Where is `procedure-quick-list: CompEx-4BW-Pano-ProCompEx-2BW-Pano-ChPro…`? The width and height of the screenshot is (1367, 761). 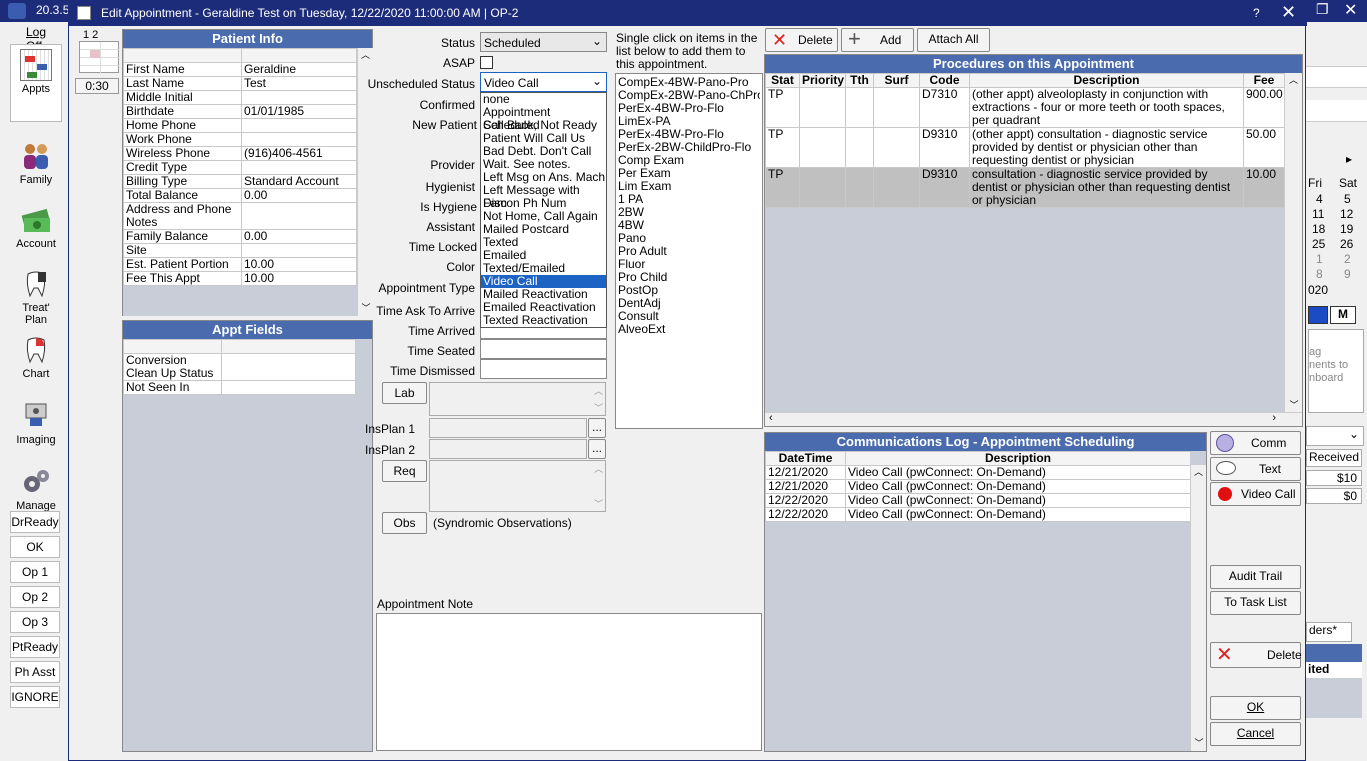
procedure-quick-list: CompEx-4BW-Pano-ProCompEx-2BW-Pano-ChPro… is located at coordinates (689, 251).